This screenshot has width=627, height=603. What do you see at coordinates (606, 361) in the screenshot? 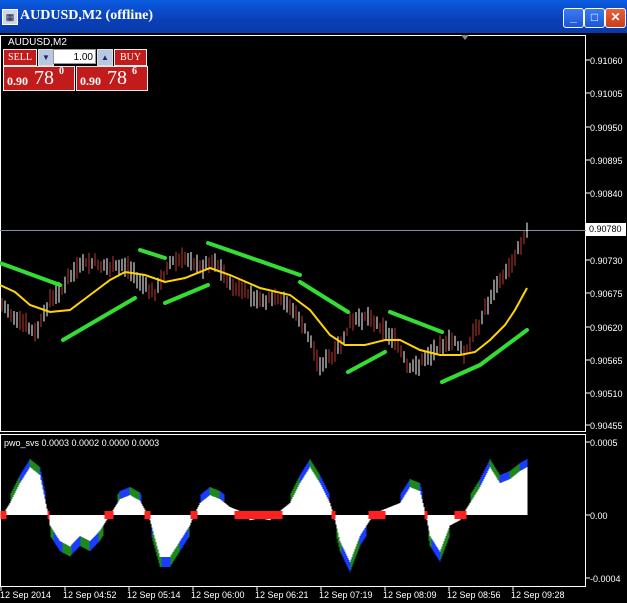
I see `price-tick: 0.90565` at bounding box center [606, 361].